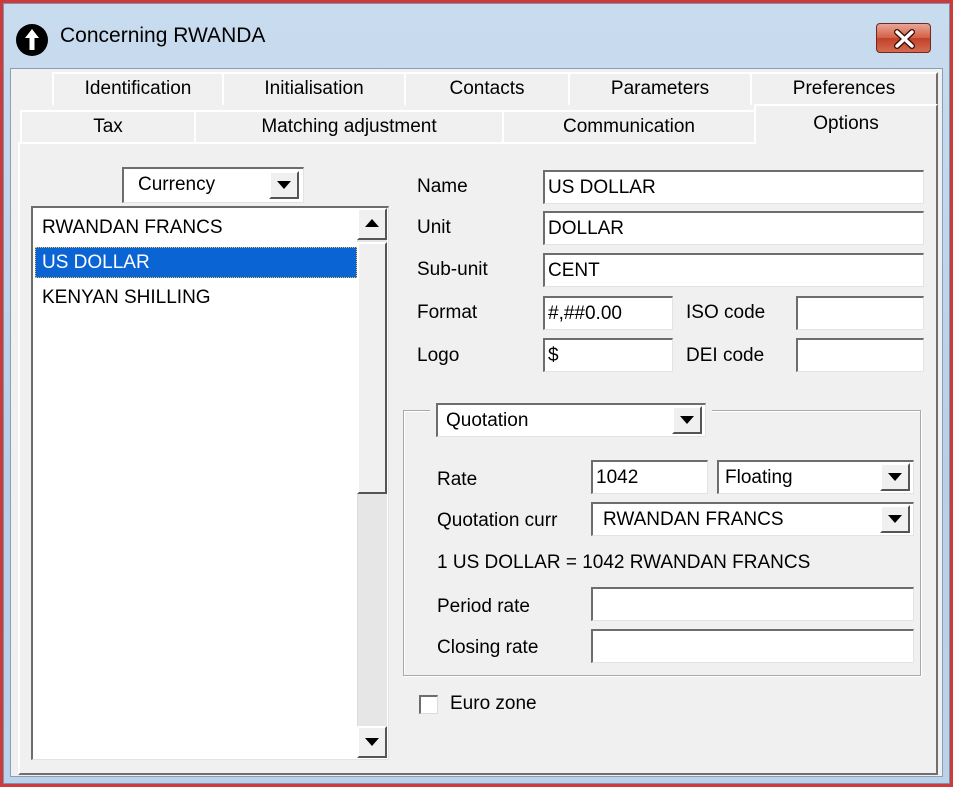  What do you see at coordinates (196, 262) in the screenshot?
I see `list-item-selected: US DOLLAR` at bounding box center [196, 262].